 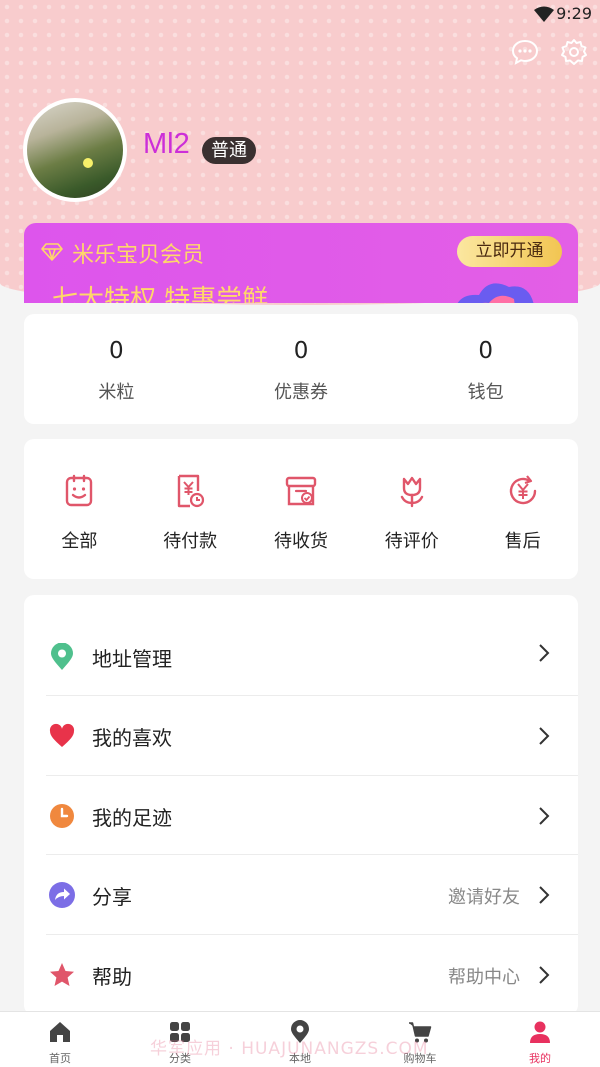 I want to click on stat-label: 米粒, so click(x=116, y=392).